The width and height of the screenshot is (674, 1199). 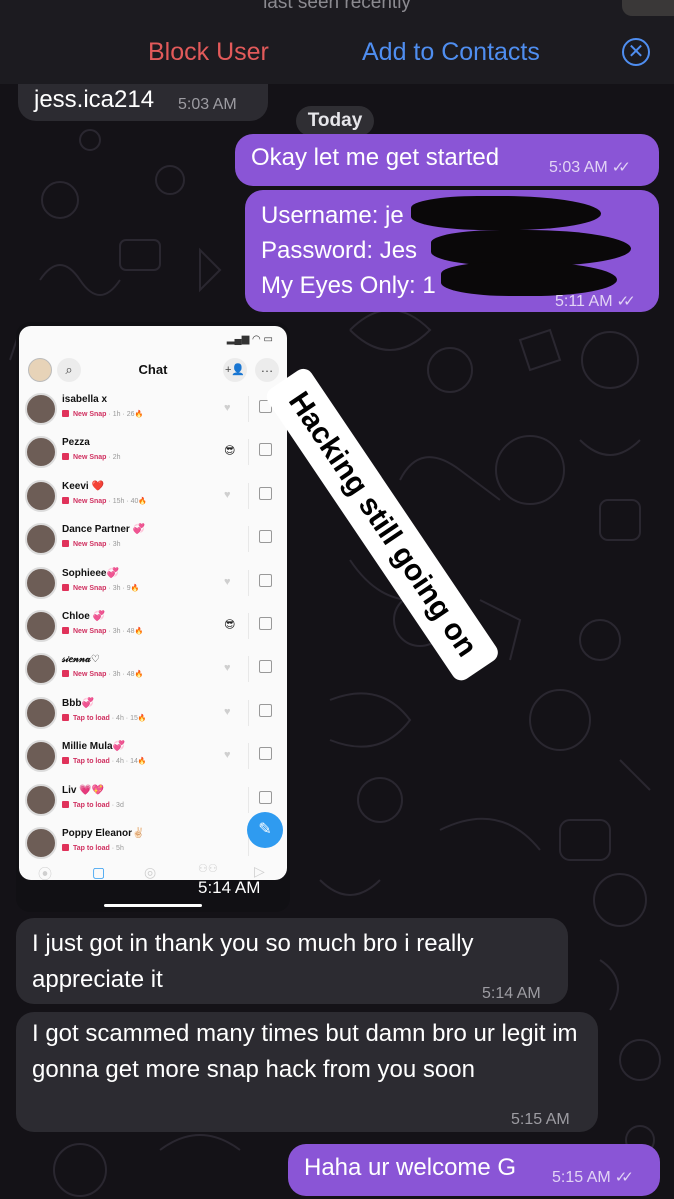 I want to click on streak-count: 26, so click(x=130, y=414).